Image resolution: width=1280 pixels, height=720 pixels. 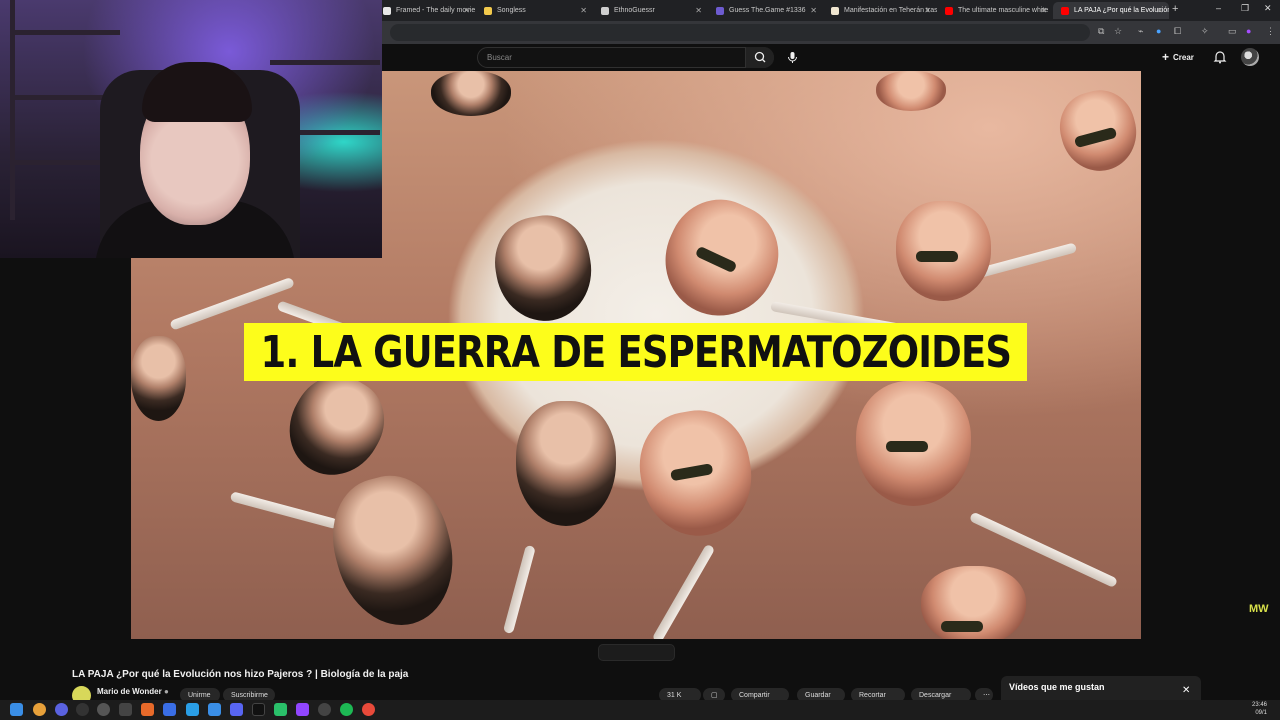 I want to click on twitch-icon, so click(x=302, y=709).